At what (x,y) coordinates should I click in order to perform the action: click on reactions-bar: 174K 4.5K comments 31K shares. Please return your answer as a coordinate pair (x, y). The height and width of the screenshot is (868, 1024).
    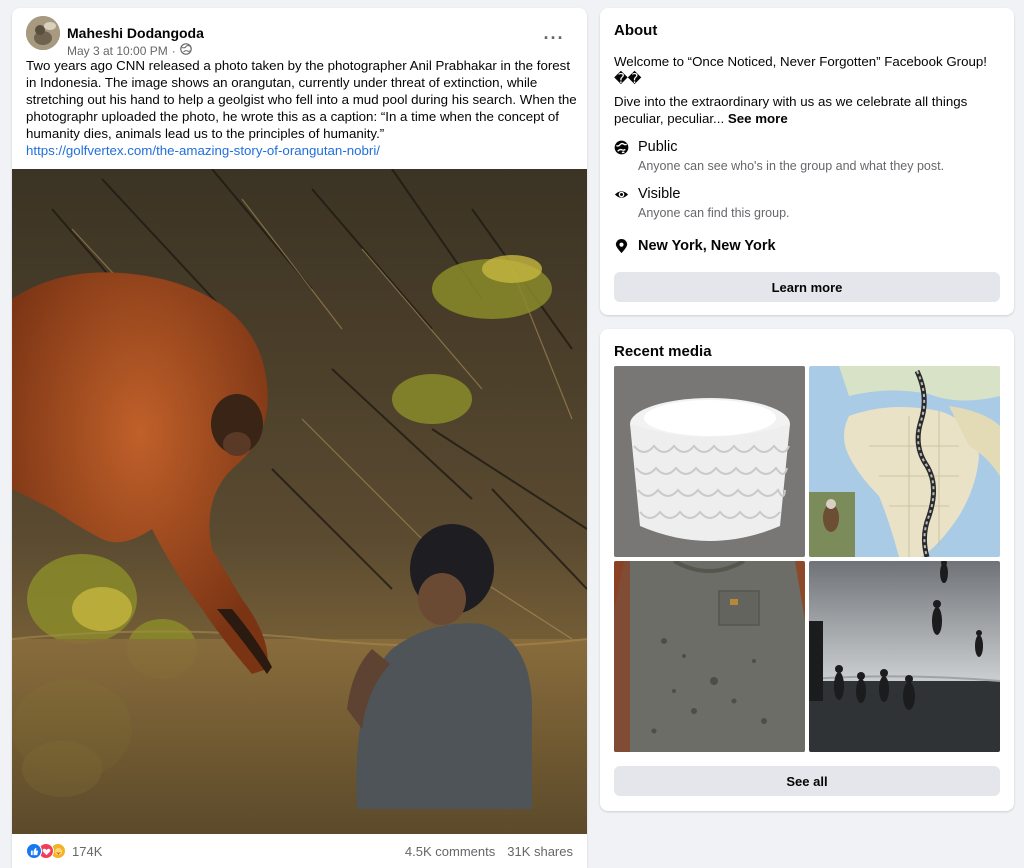
    Looking at the image, I should click on (299, 851).